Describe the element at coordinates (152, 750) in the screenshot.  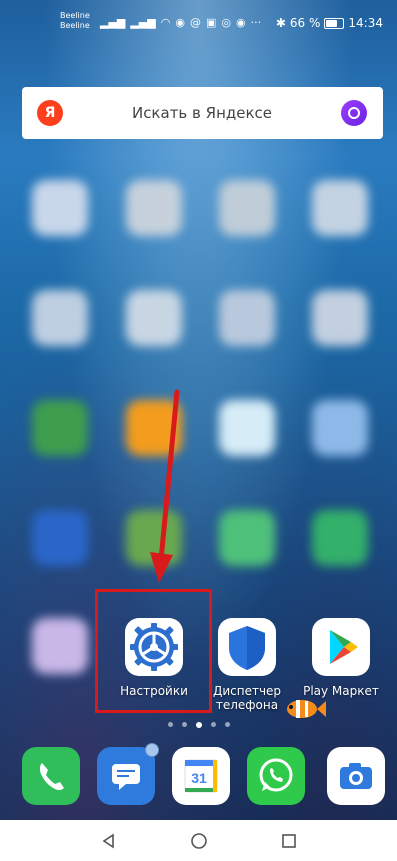
I see `notification-badge` at that location.